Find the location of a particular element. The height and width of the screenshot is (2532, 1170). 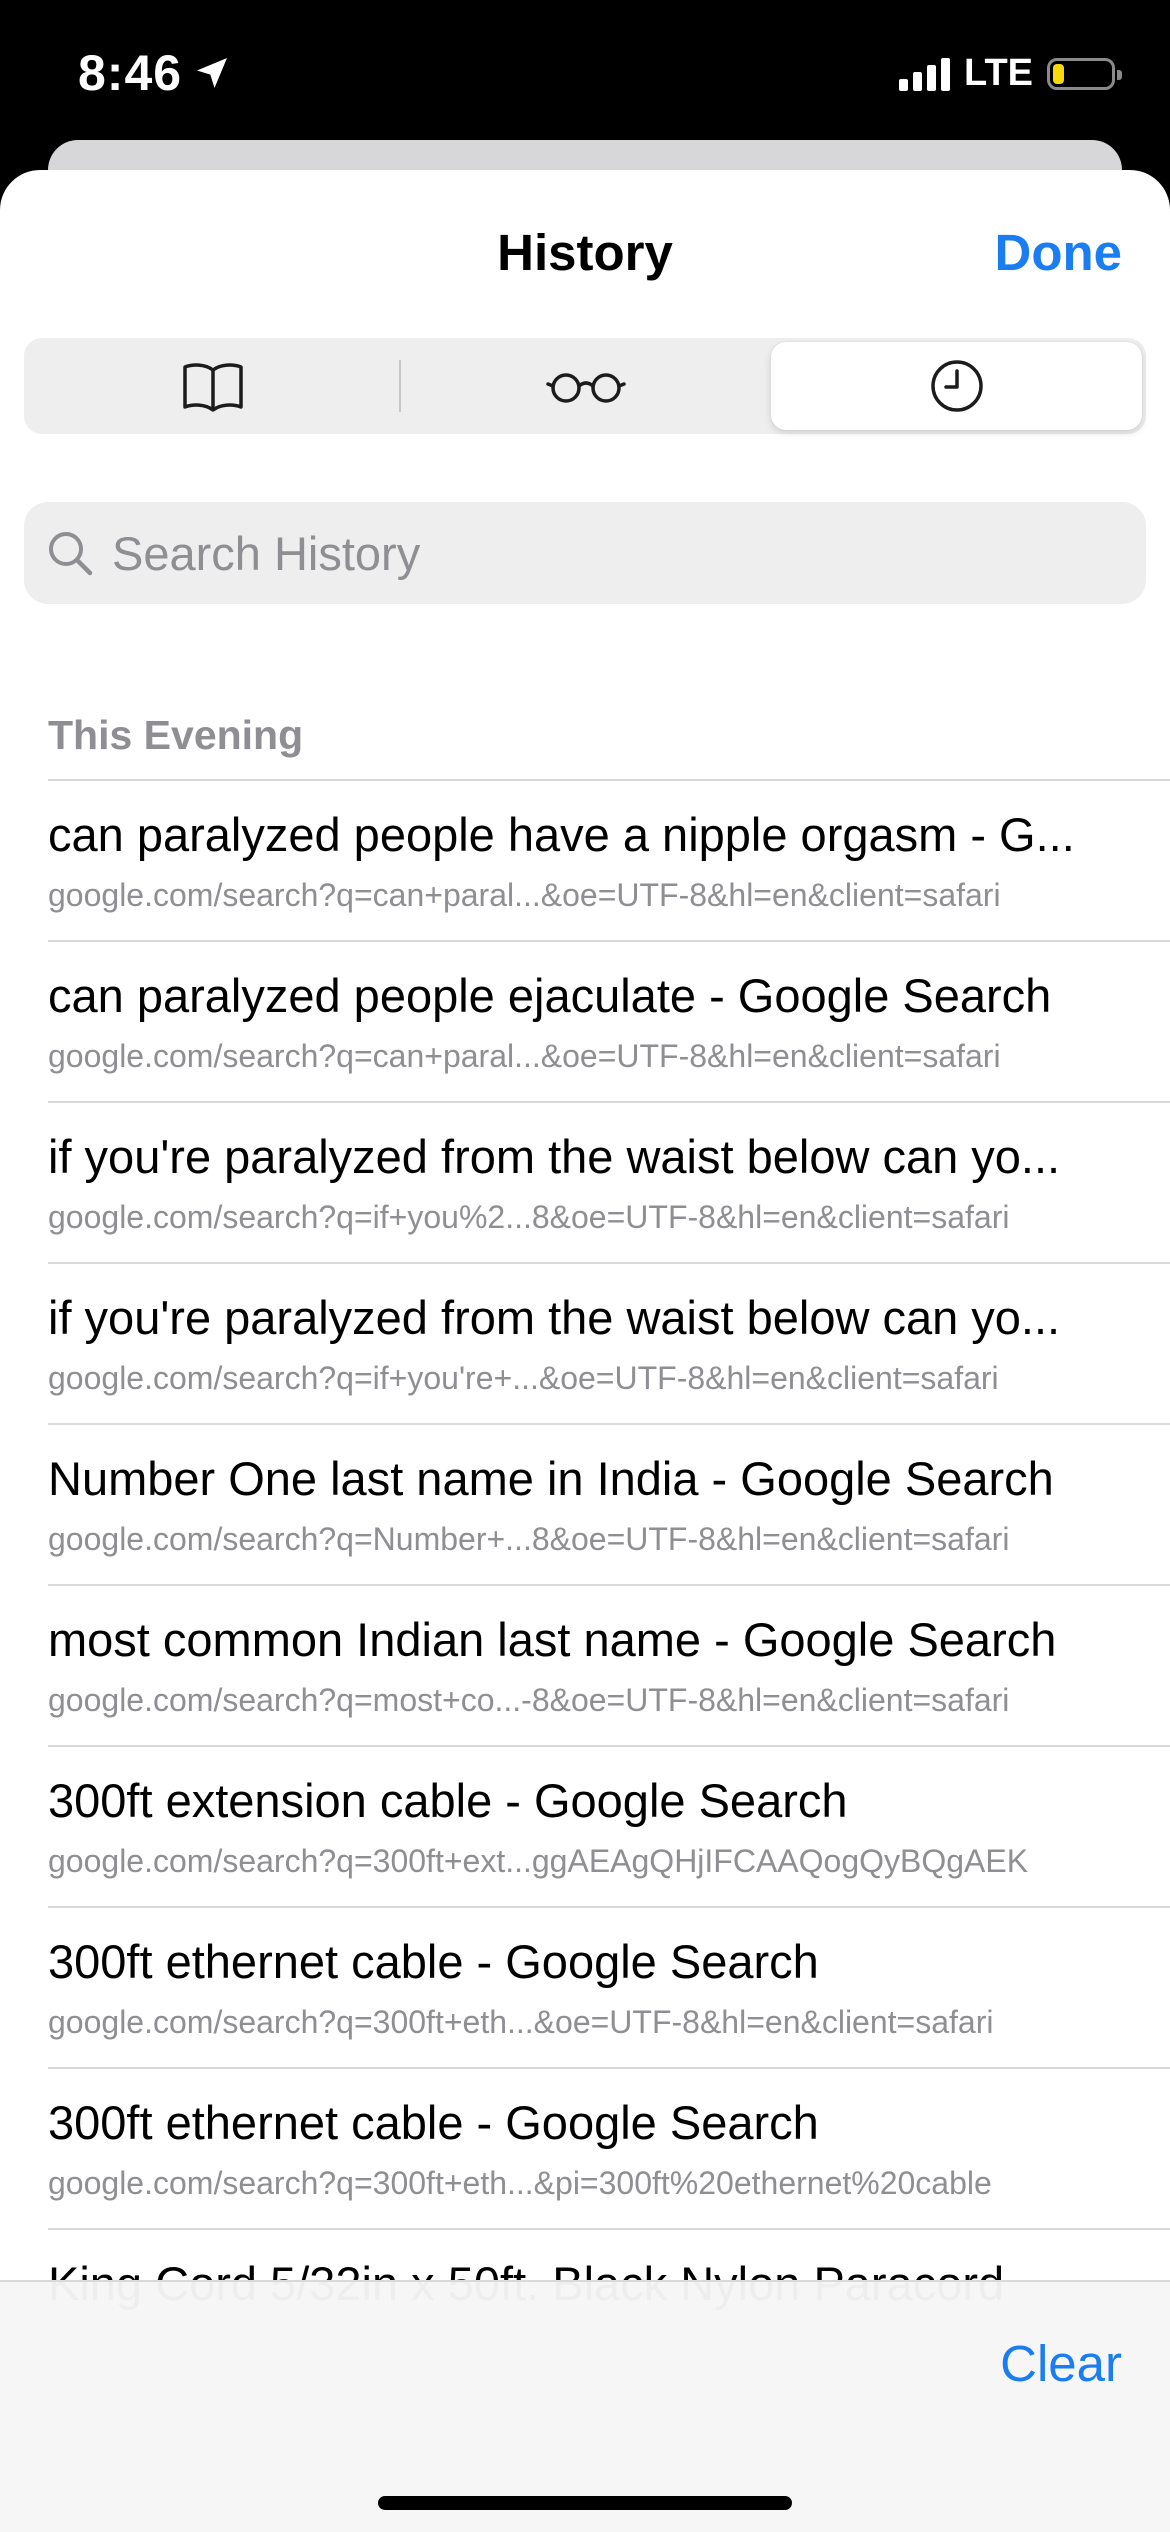

nav-bar: History Done is located at coordinates (585, 255).